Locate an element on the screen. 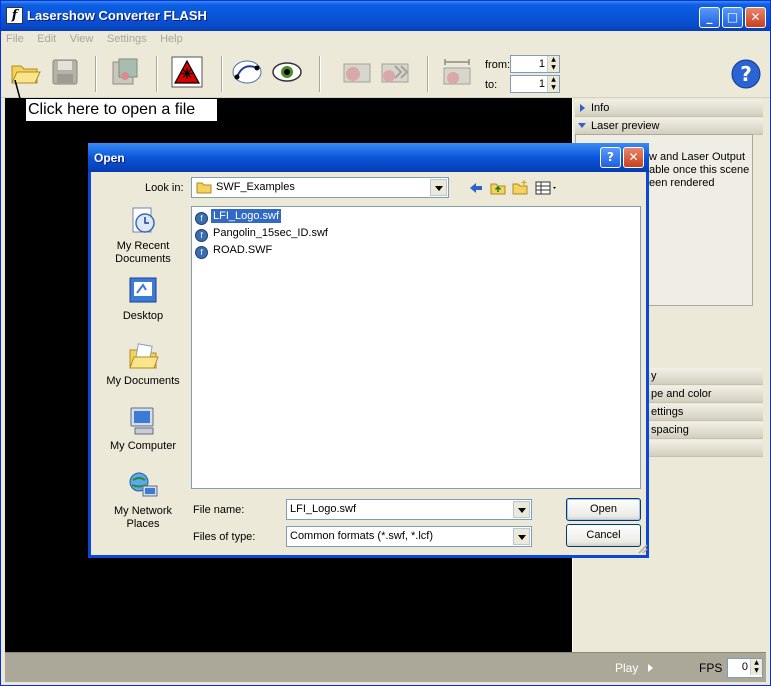 This screenshot has width=771, height=686. from-stepper: 1 ▲ ▼ is located at coordinates (535, 64).